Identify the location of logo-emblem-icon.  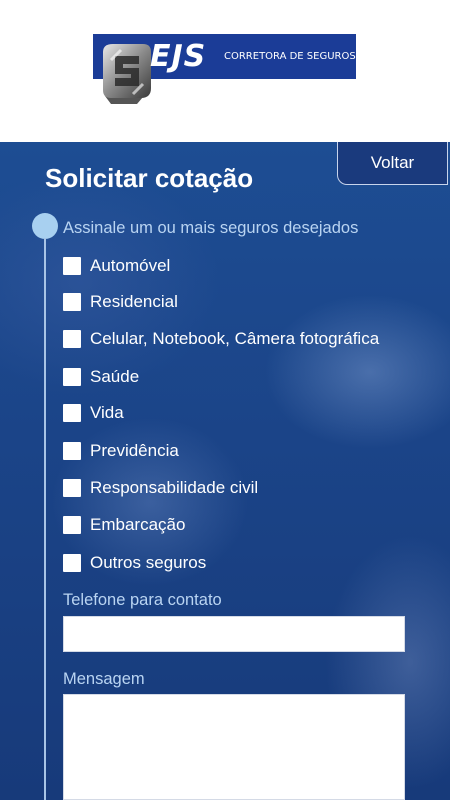
(127, 74).